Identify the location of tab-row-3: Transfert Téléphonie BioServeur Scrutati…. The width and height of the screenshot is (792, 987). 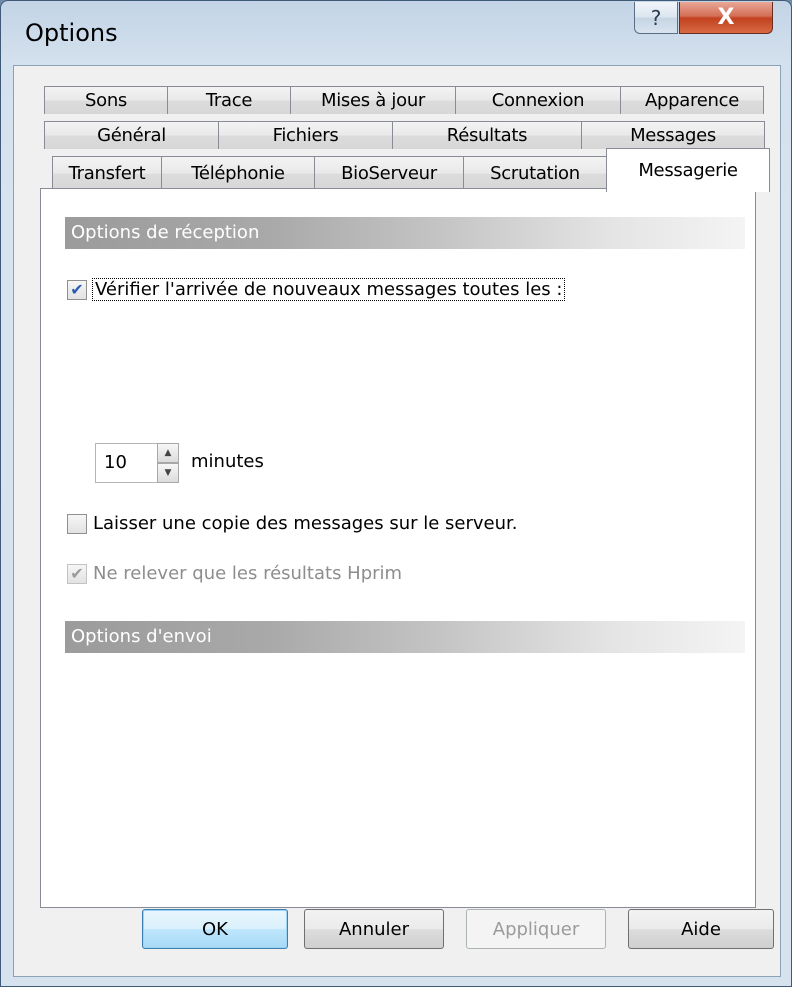
(411, 170).